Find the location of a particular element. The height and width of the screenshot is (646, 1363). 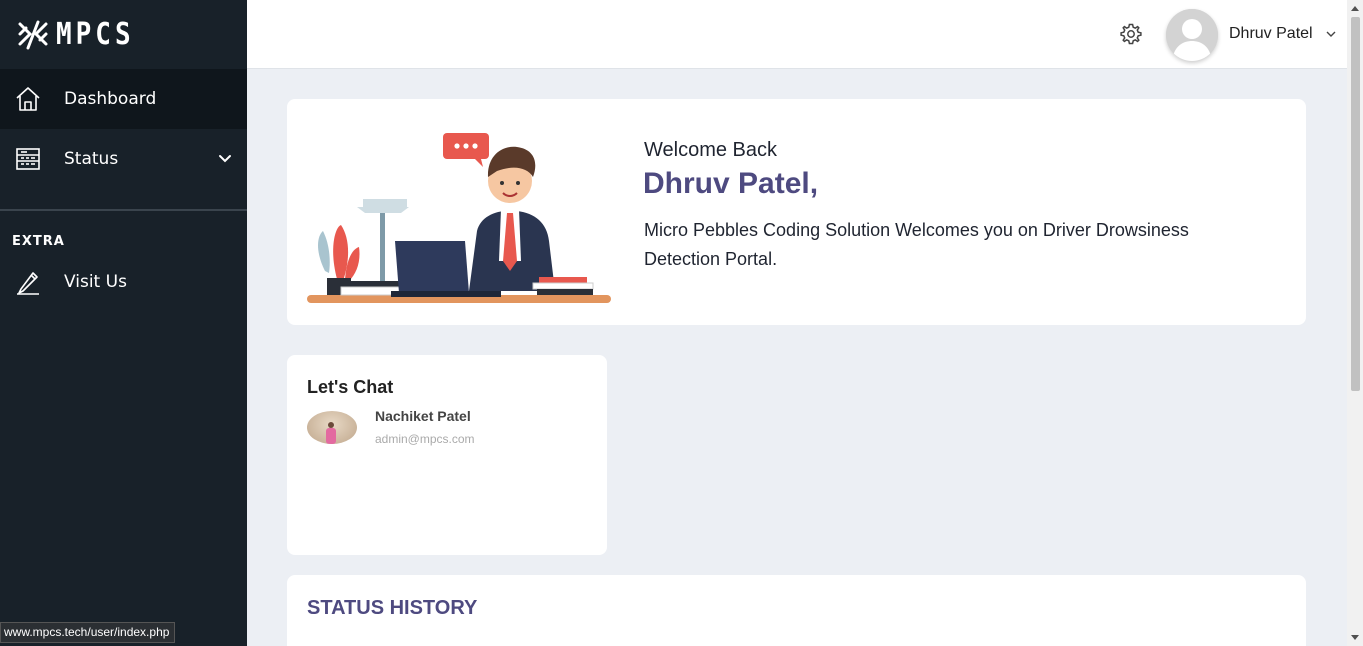

sidebar-section-title: EXTRA is located at coordinates (38, 241).